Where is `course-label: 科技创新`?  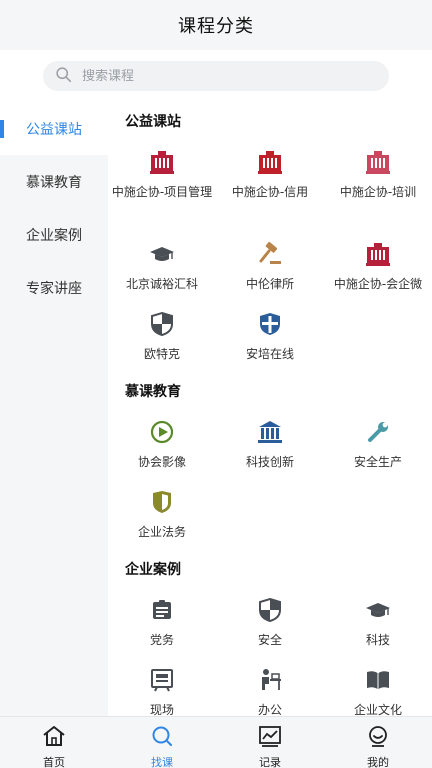
course-label: 科技创新 is located at coordinates (269, 462).